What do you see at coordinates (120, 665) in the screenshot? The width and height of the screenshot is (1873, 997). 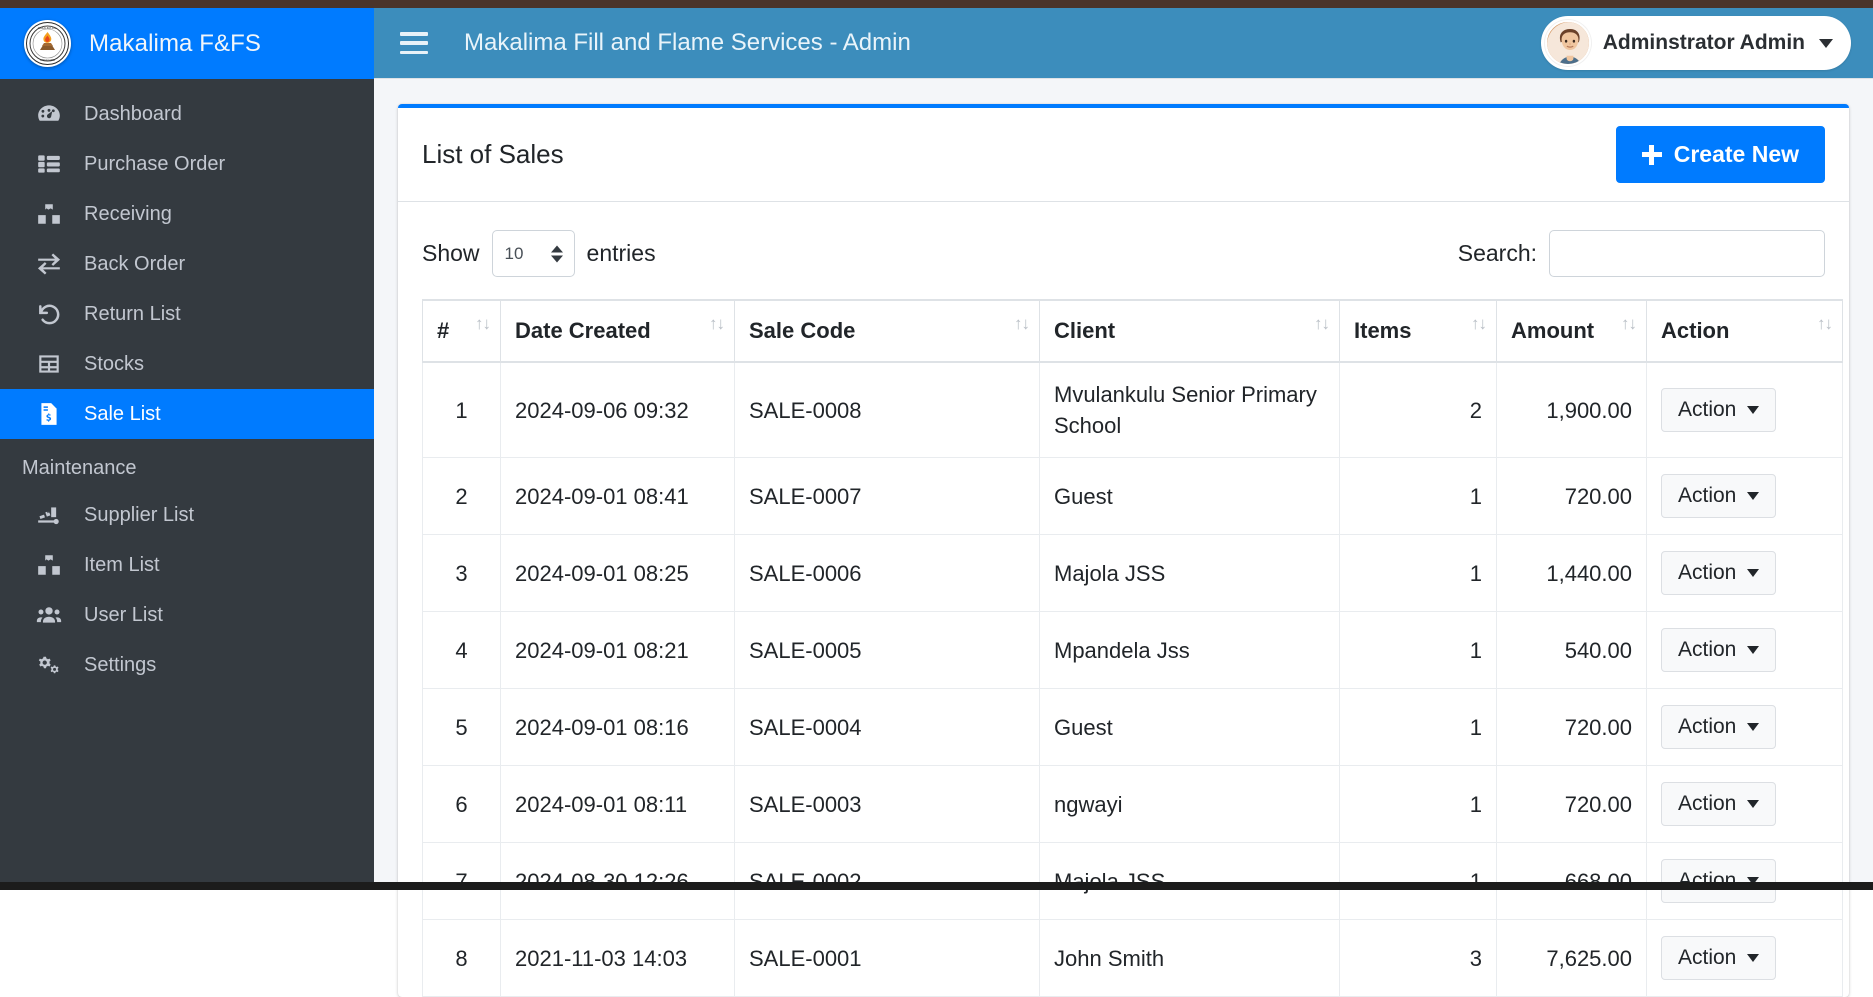 I see `sidebar-item-label: Settings` at bounding box center [120, 665].